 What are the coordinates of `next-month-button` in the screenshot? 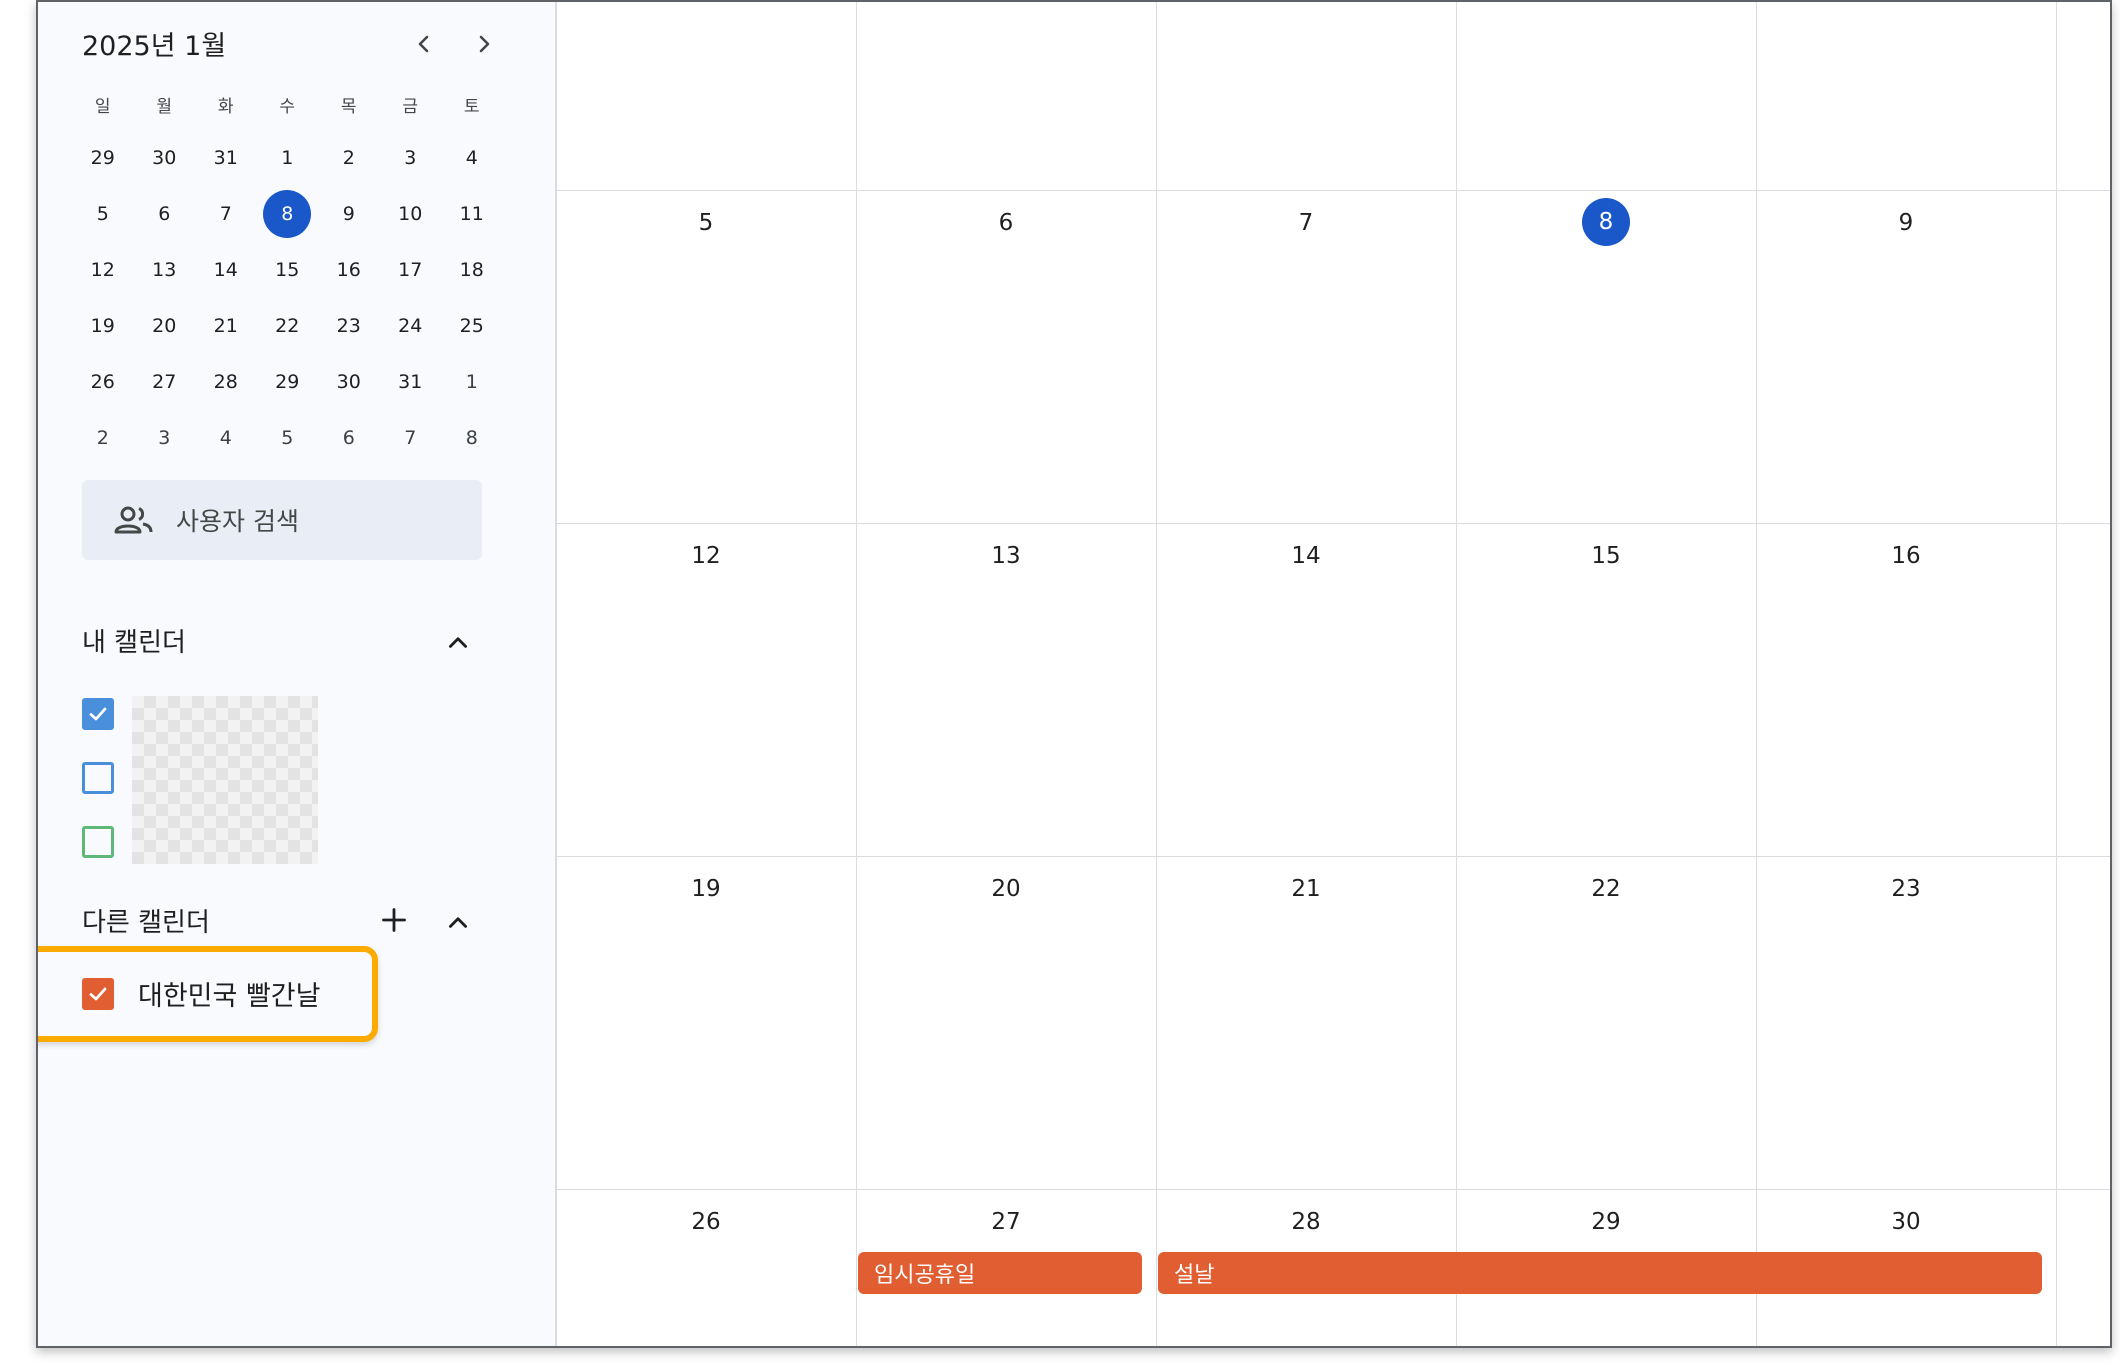 It's located at (484, 44).